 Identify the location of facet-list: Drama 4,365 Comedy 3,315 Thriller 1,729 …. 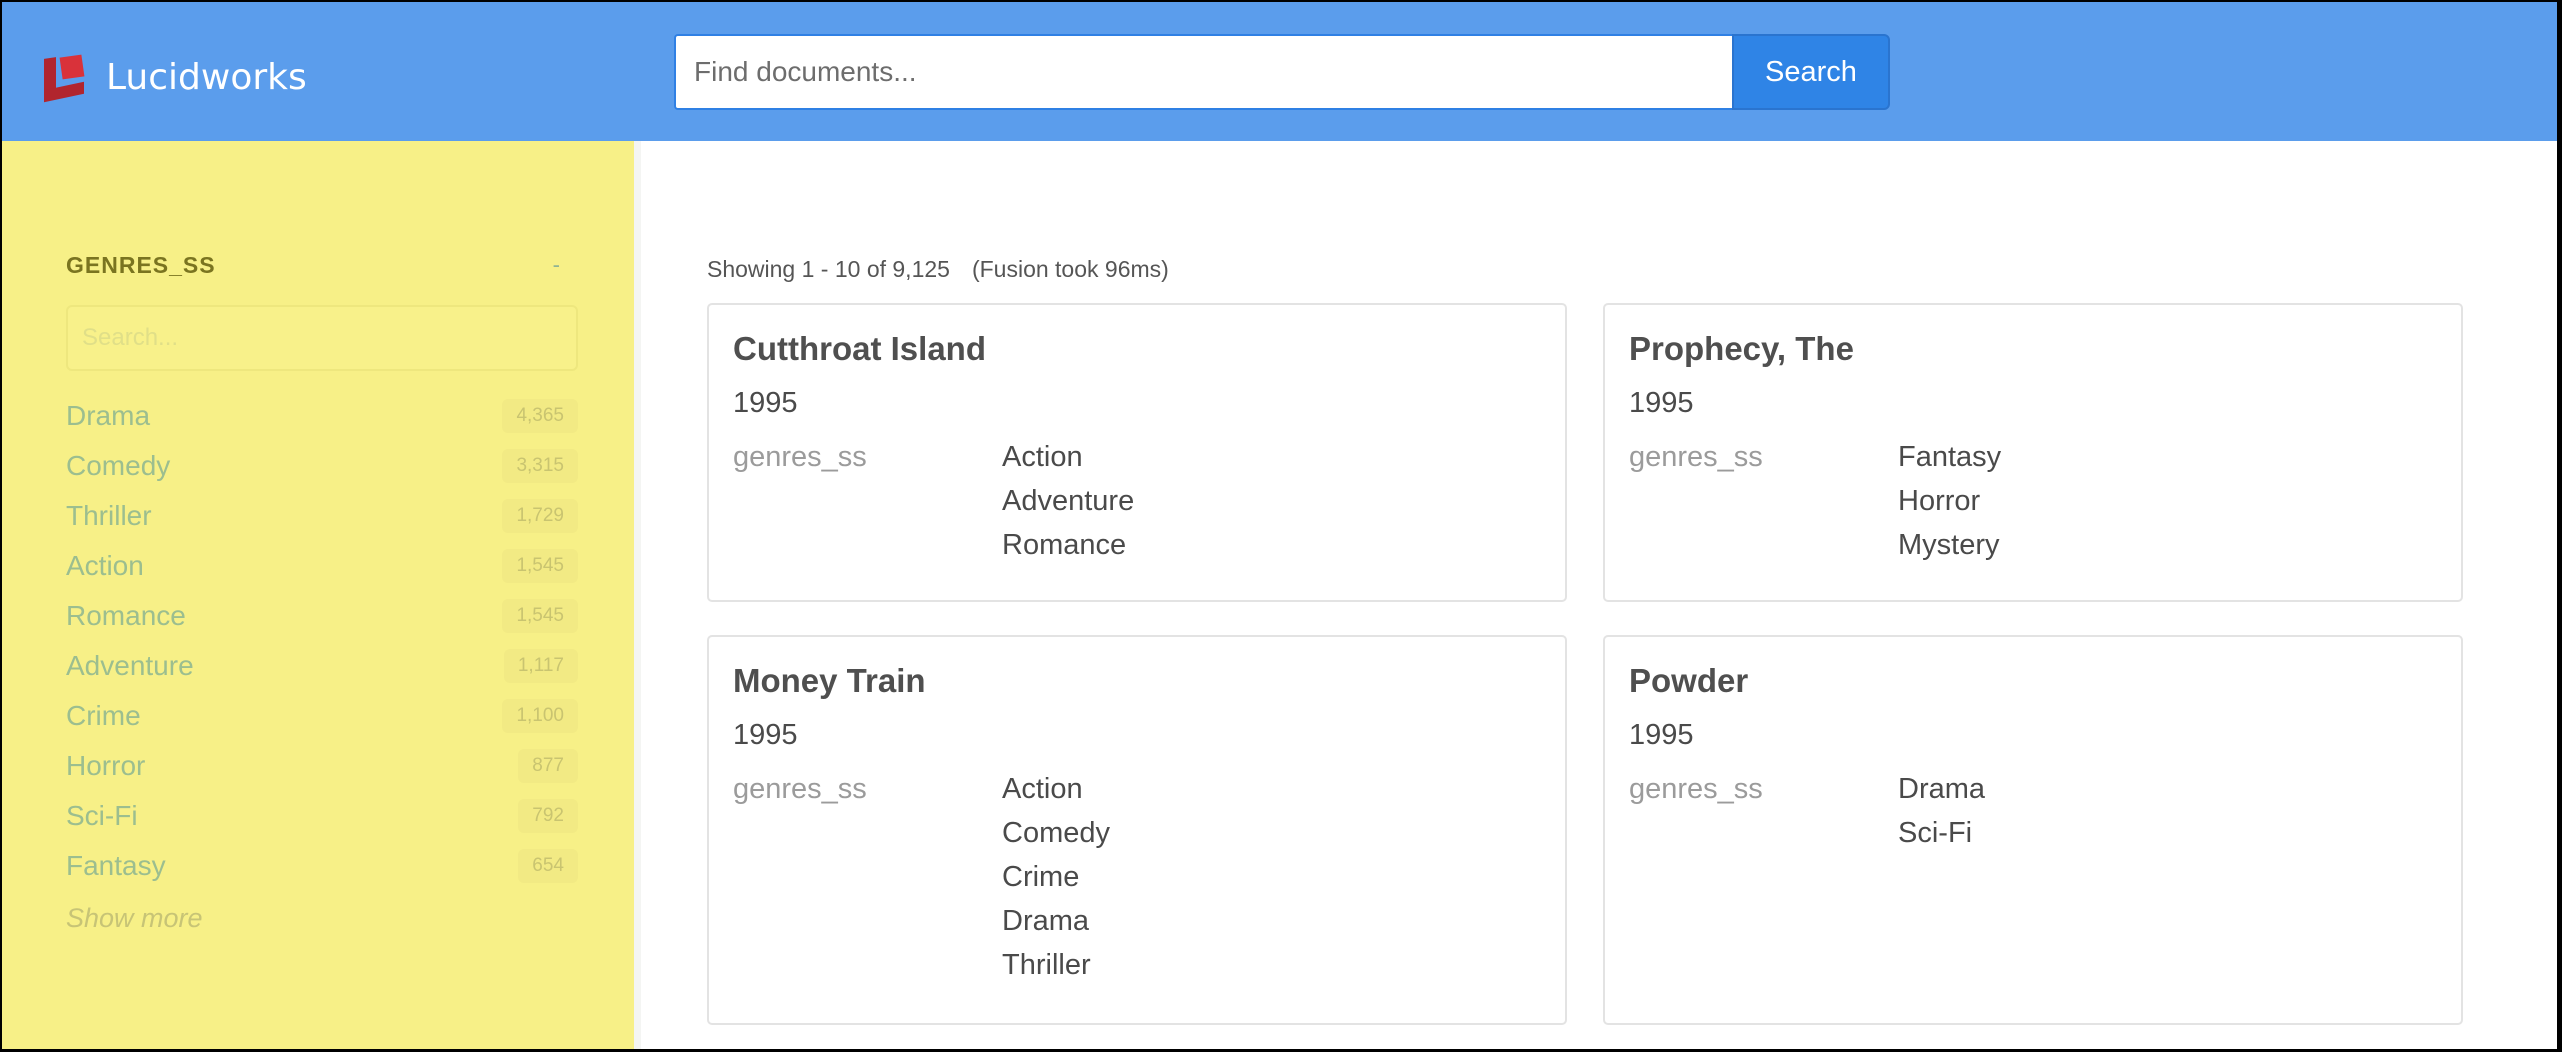
(322, 667).